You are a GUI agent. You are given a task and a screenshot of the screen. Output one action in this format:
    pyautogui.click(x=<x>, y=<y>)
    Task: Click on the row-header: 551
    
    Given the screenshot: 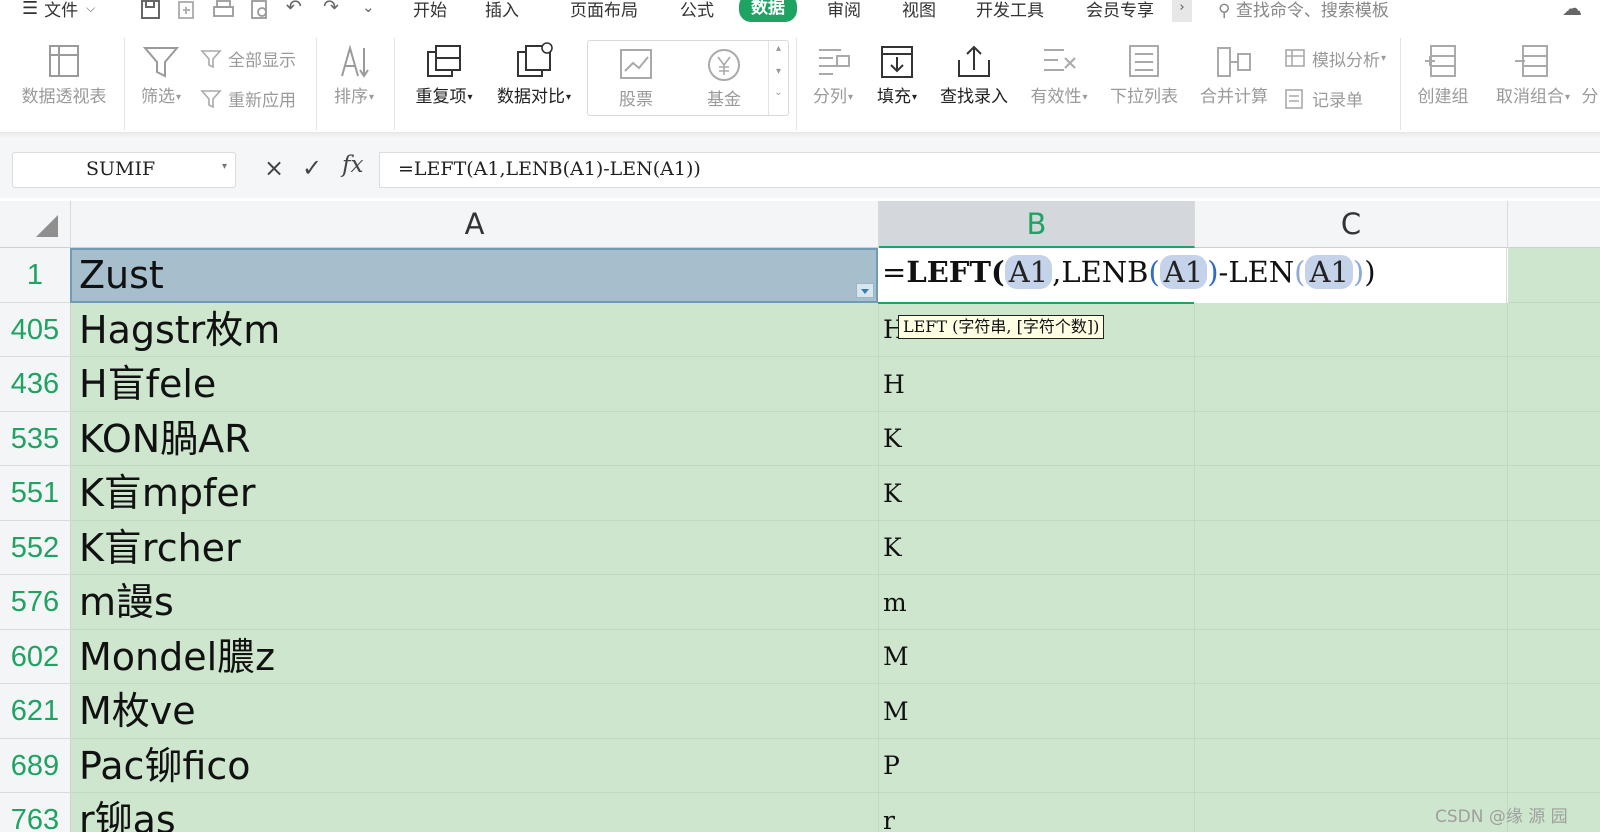 What is the action you would take?
    pyautogui.click(x=35, y=493)
    